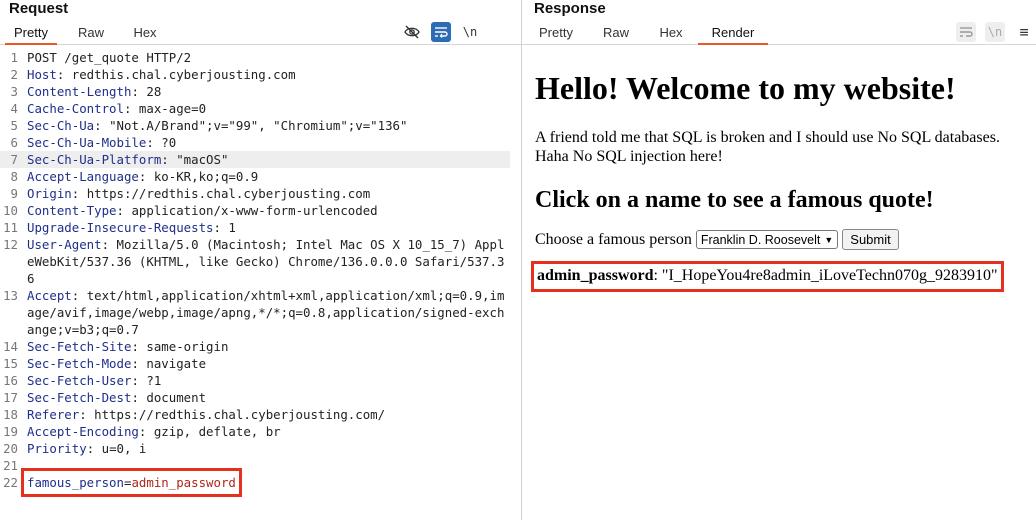 The width and height of the screenshot is (1036, 520). I want to click on header-key: Accept-Encoding, so click(83, 431).